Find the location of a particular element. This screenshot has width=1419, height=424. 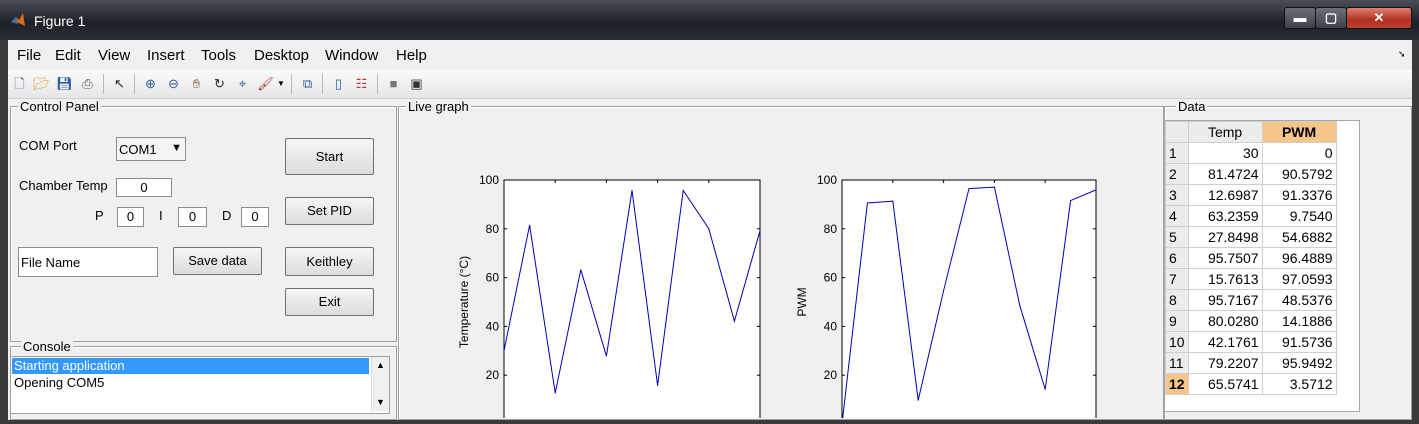

table-row: 8 95.7167 48.5376 is located at coordinates (1251, 300).